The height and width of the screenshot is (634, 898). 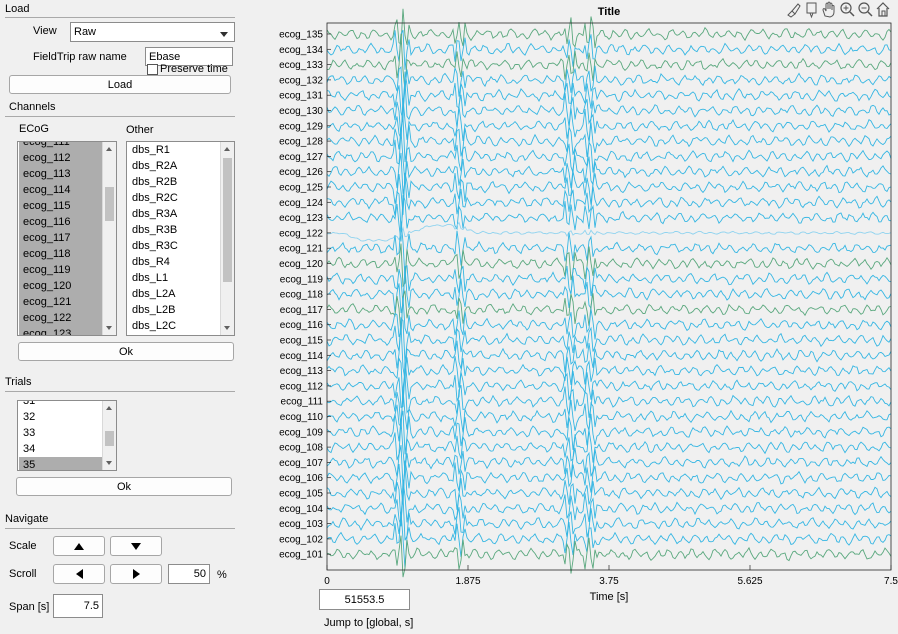 What do you see at coordinates (301, 142) in the screenshot?
I see `channel-label: ecog_128` at bounding box center [301, 142].